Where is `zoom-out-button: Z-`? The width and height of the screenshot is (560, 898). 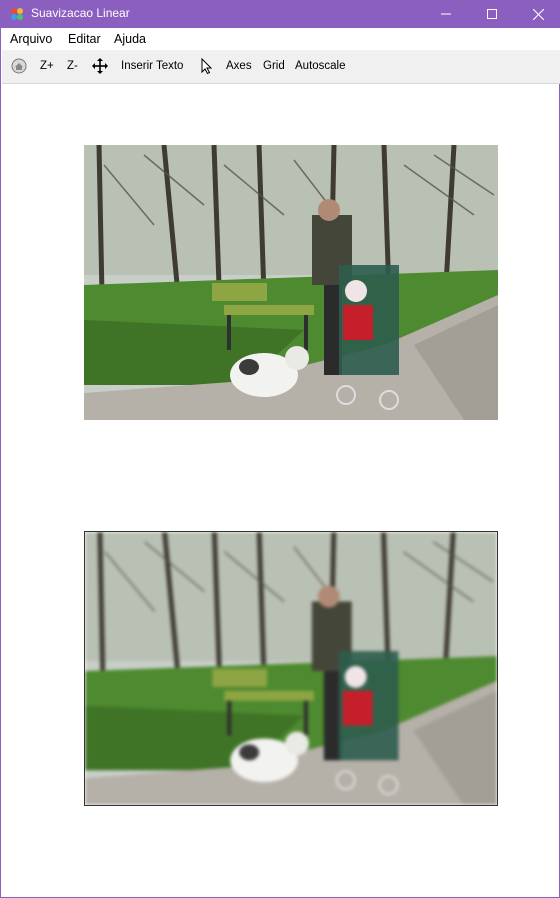 zoom-out-button: Z- is located at coordinates (72, 66).